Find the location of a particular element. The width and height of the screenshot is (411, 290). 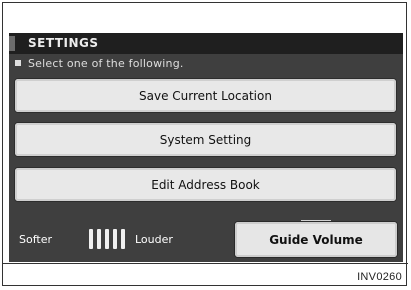

figure-caption: INV0260 is located at coordinates (379, 277).